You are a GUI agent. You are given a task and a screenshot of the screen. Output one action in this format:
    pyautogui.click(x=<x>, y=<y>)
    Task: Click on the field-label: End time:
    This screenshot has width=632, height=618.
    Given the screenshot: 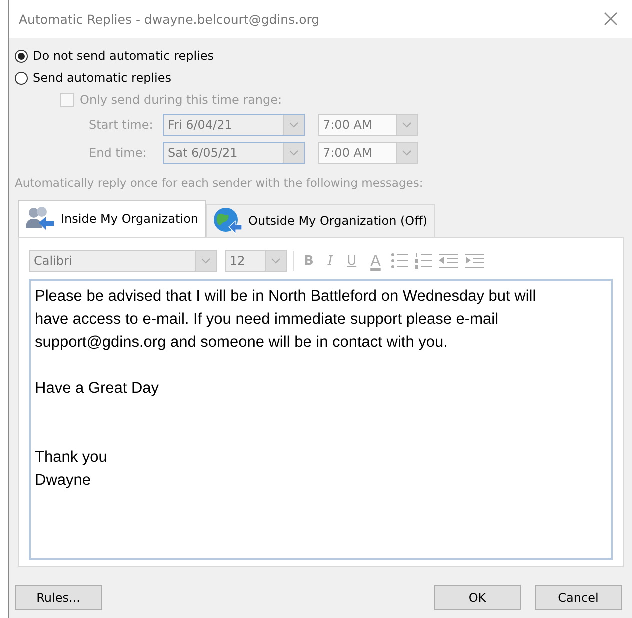 What is the action you would take?
    pyautogui.click(x=118, y=153)
    